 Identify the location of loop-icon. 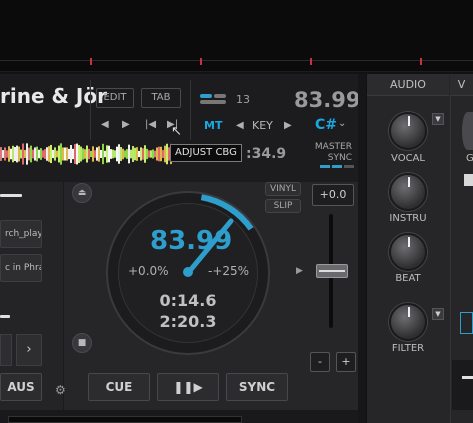
(214, 99).